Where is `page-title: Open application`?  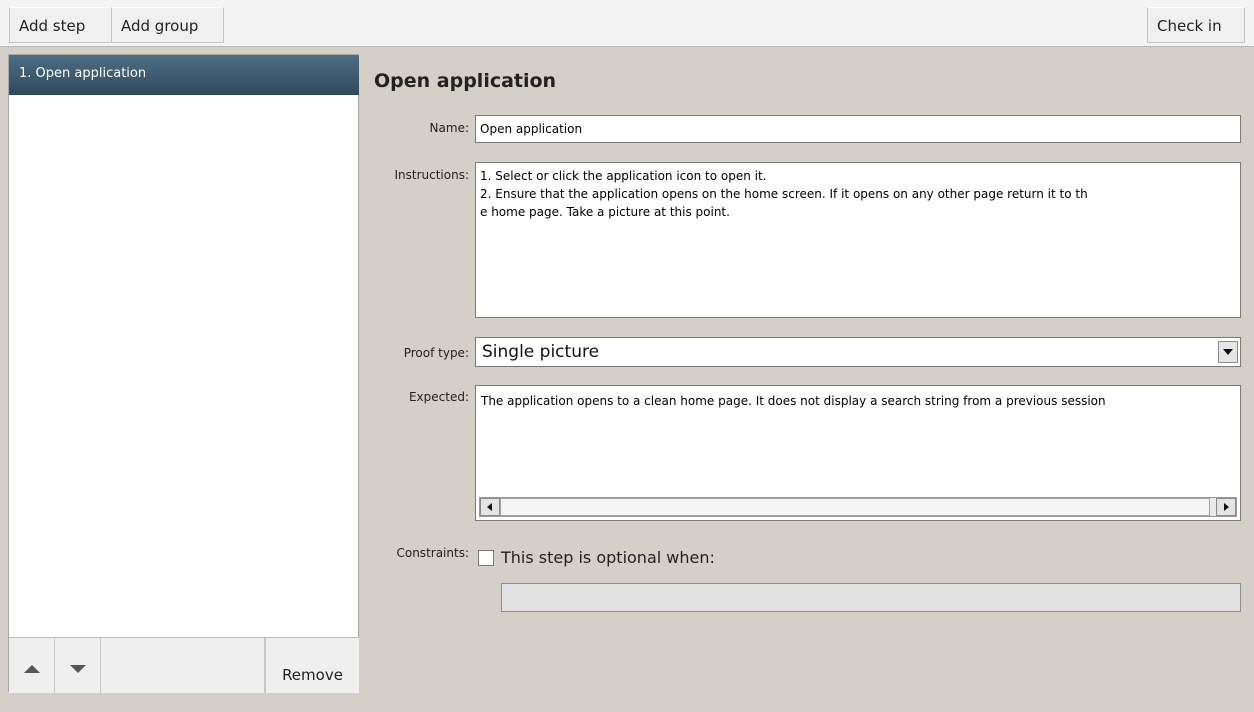
page-title: Open application is located at coordinates (465, 81).